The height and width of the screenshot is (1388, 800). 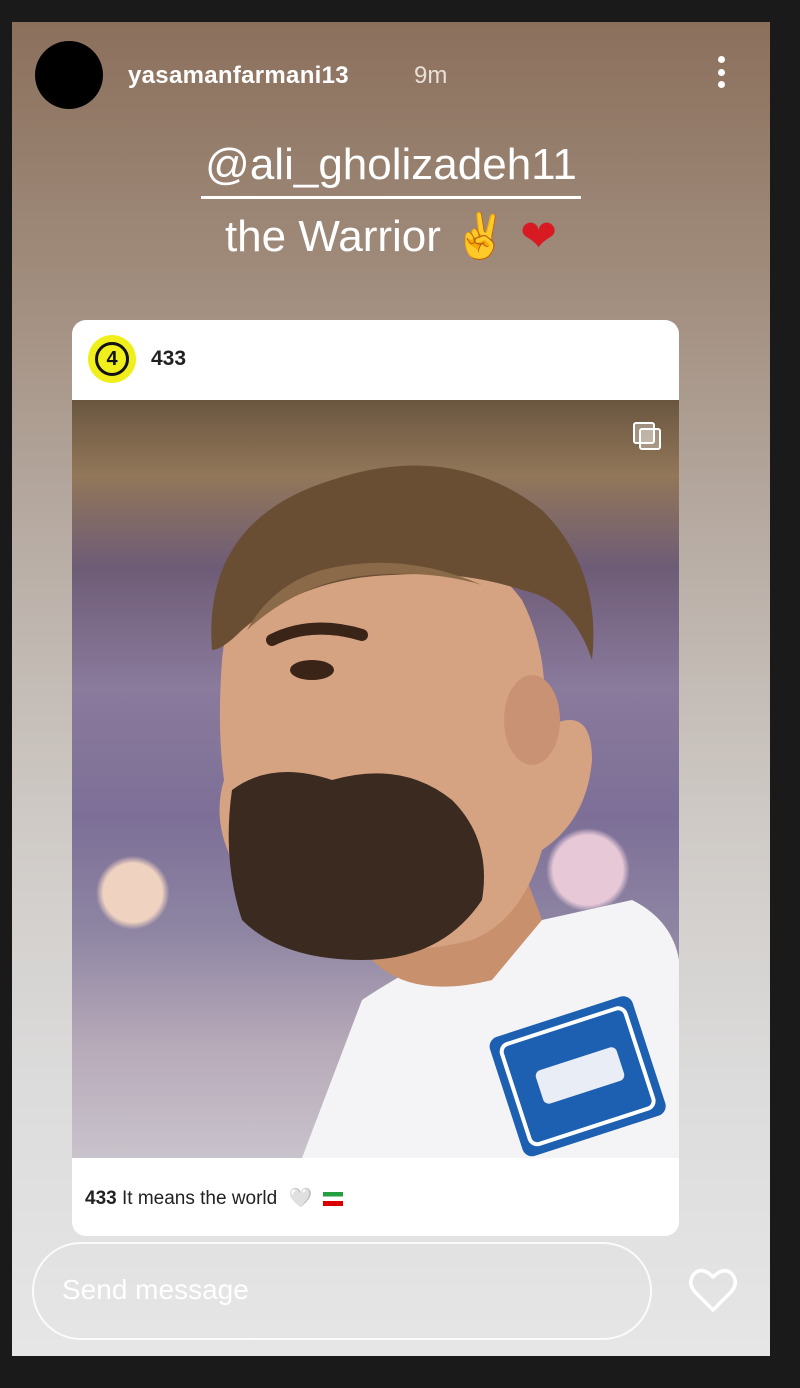 I want to click on iran-flag-icon, so click(x=333, y=1198).